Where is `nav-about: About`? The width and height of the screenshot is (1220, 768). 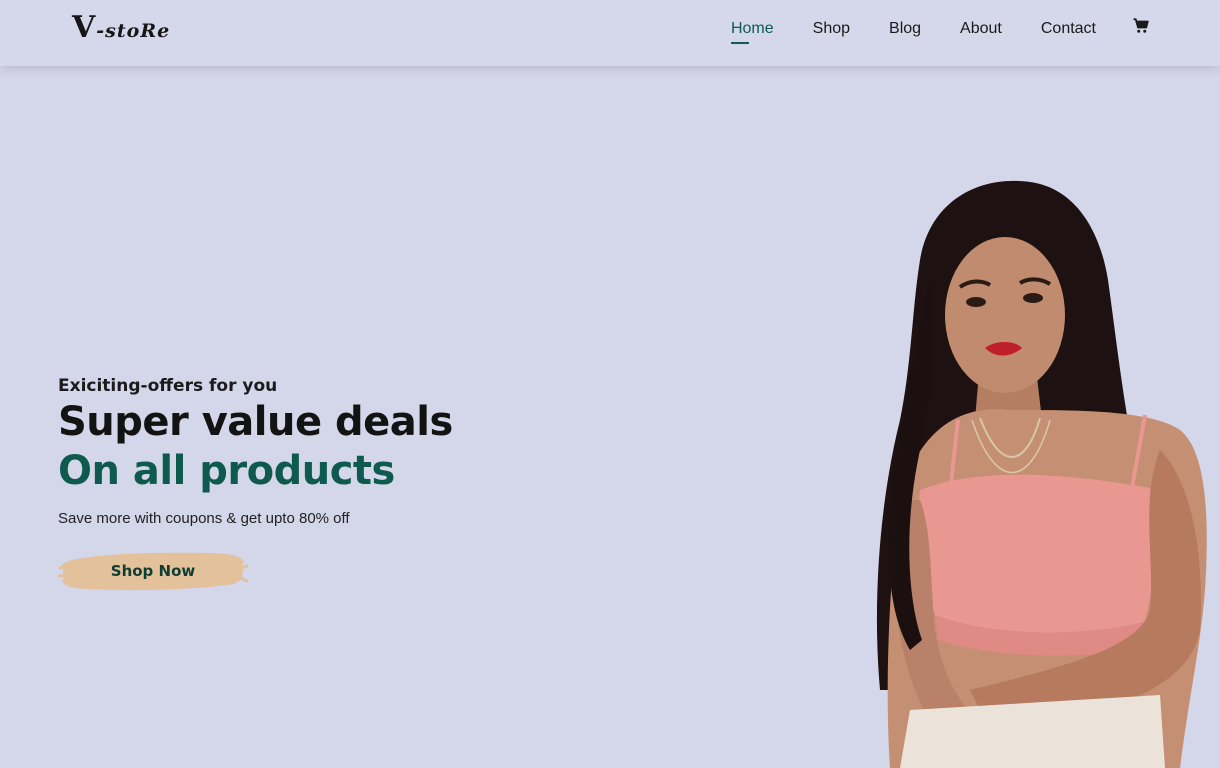 nav-about: About is located at coordinates (981, 29).